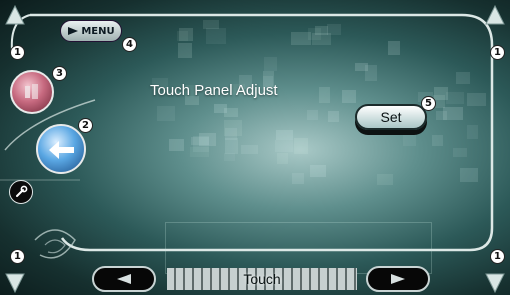 This screenshot has height=295, width=510. What do you see at coordinates (214, 90) in the screenshot?
I see `page-title: Touch Panel Adjust` at bounding box center [214, 90].